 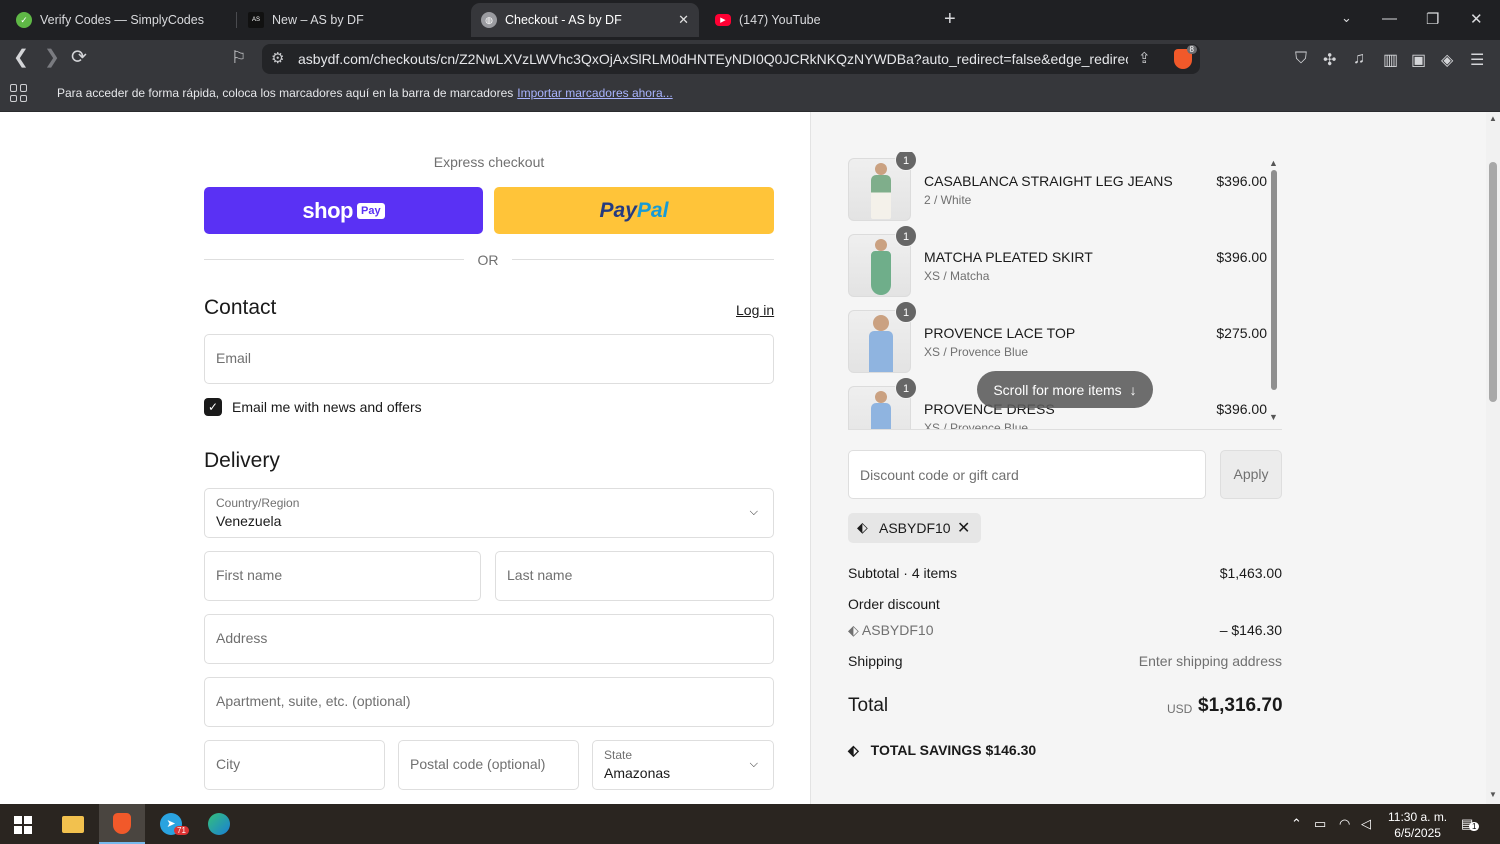 I want to click on paypal-button: Pay Pal, so click(x=634, y=210).